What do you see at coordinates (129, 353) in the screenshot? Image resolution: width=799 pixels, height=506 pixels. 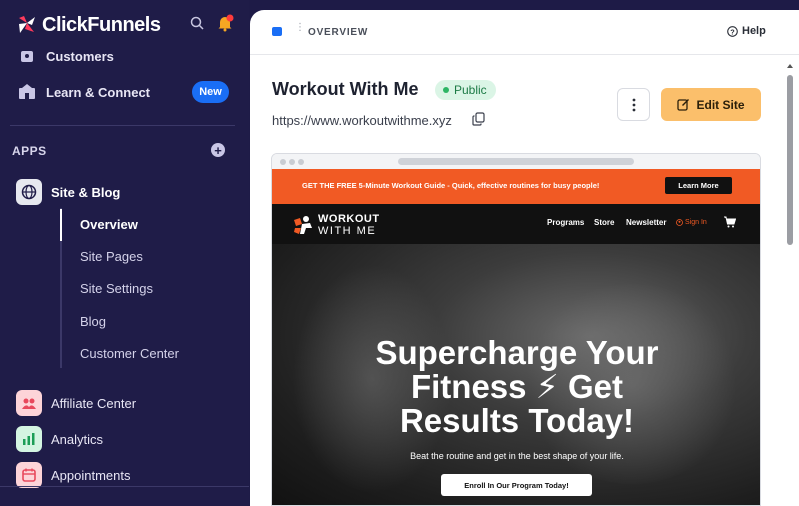 I see `sidebar-subitem-customer-center: Customer Center` at bounding box center [129, 353].